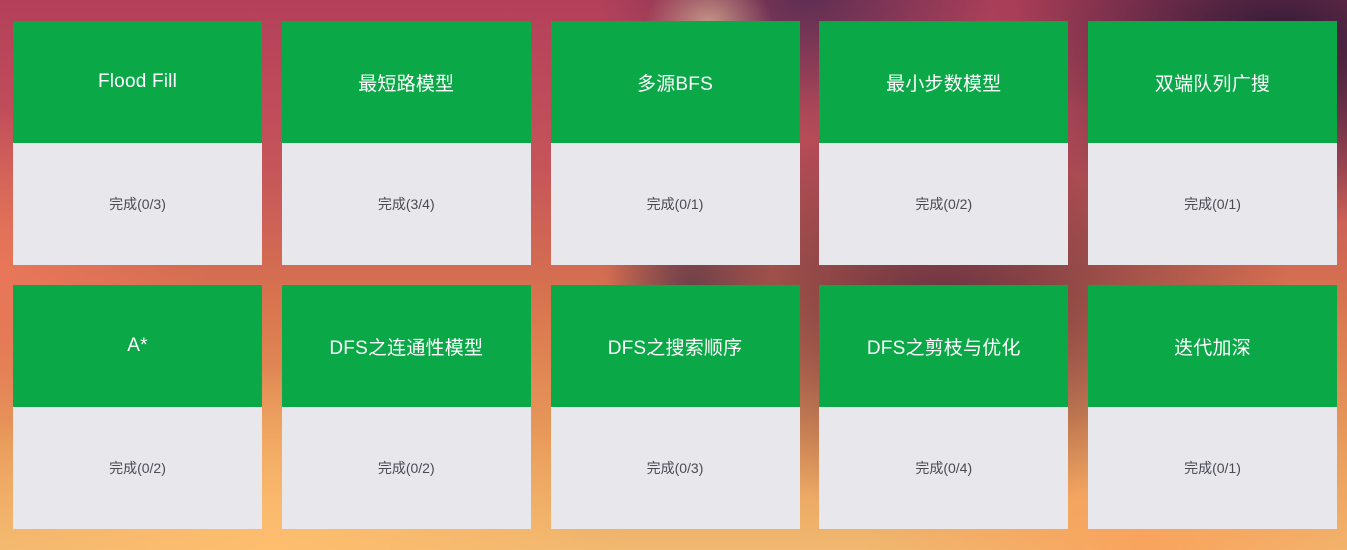 The height and width of the screenshot is (550, 1347). I want to click on topic-card-min-steps: 最小步数模型 完成(0/2), so click(944, 143).